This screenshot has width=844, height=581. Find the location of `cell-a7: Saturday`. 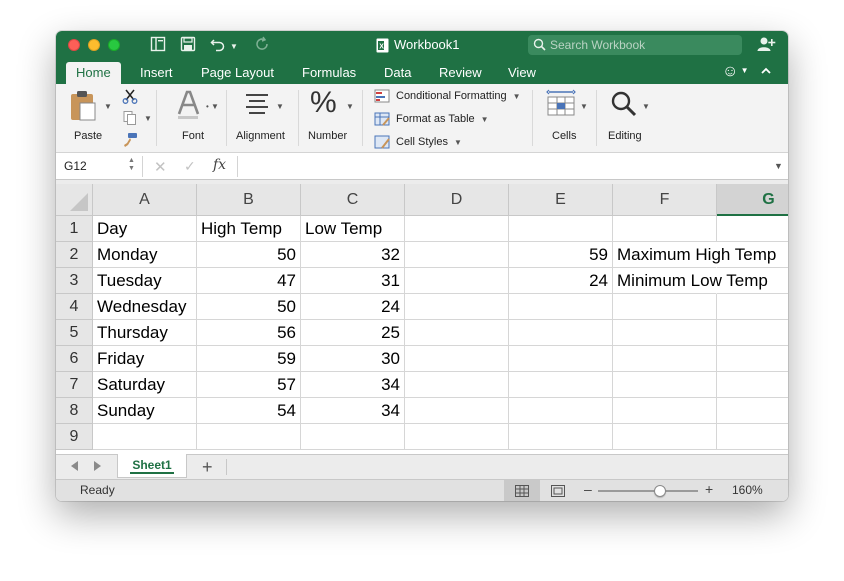

cell-a7: Saturday is located at coordinates (145, 385).